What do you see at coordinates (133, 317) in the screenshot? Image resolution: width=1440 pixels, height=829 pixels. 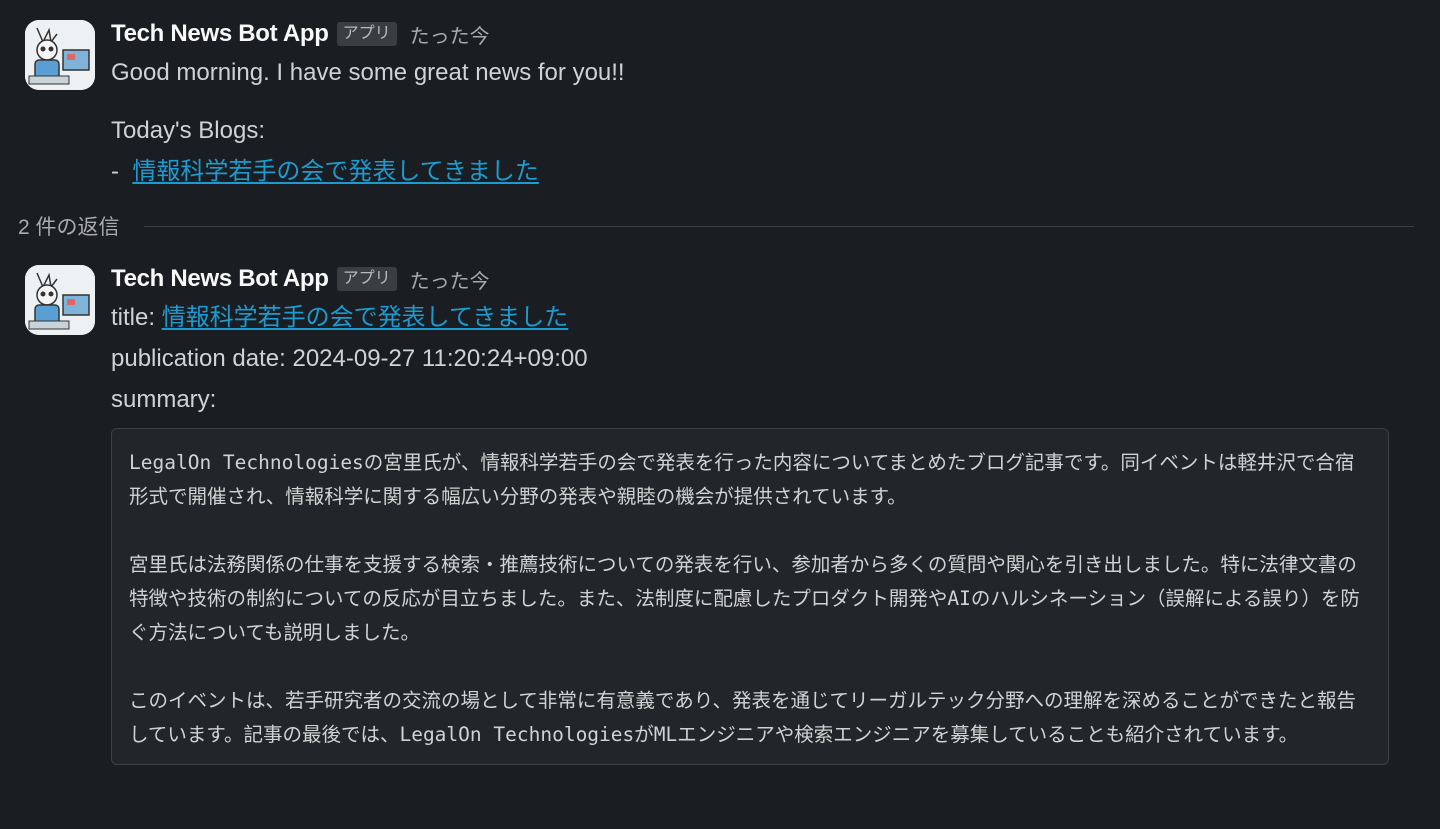 I see `title-label: title:` at bounding box center [133, 317].